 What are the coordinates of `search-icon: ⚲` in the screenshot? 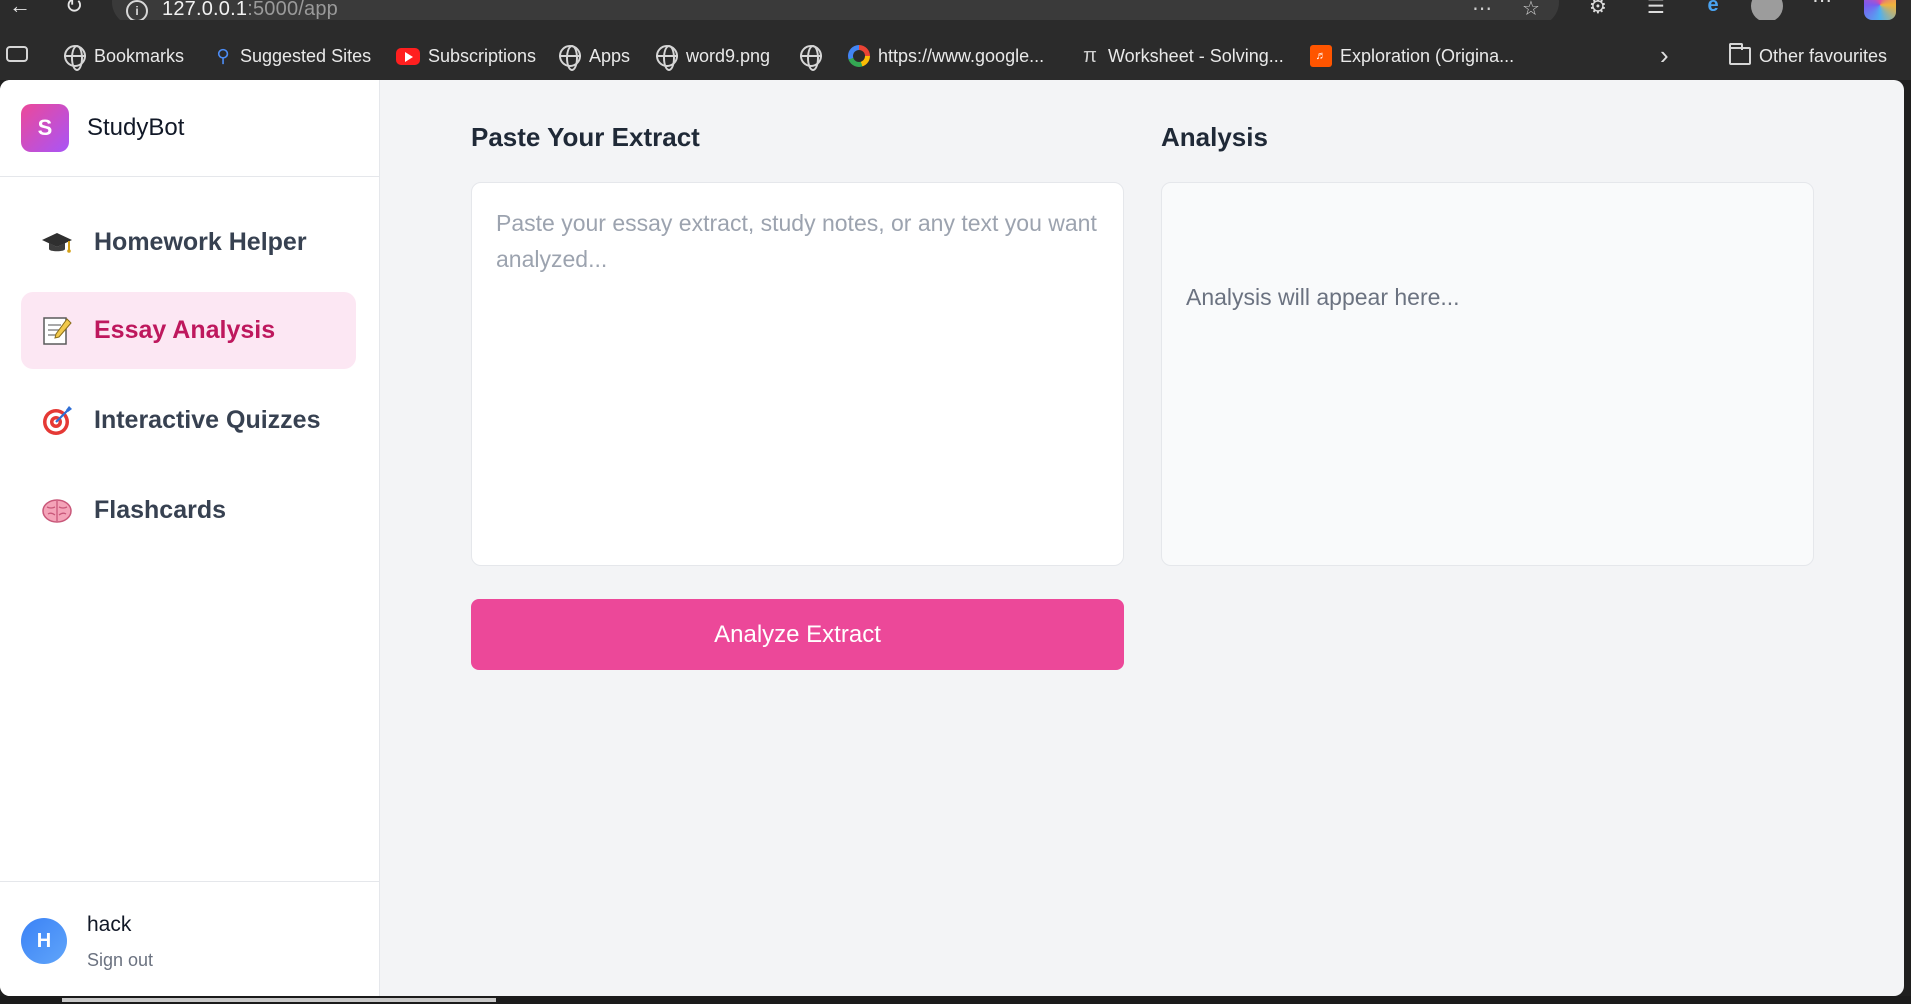 It's located at (223, 55).